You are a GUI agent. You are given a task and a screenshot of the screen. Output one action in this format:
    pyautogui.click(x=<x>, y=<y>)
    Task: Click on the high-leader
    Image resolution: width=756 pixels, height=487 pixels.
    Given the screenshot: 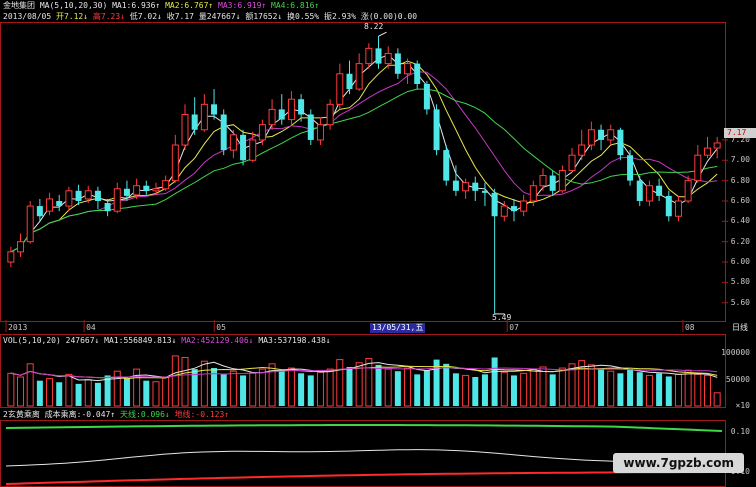 What is the action you would take?
    pyautogui.click(x=382, y=34)
    